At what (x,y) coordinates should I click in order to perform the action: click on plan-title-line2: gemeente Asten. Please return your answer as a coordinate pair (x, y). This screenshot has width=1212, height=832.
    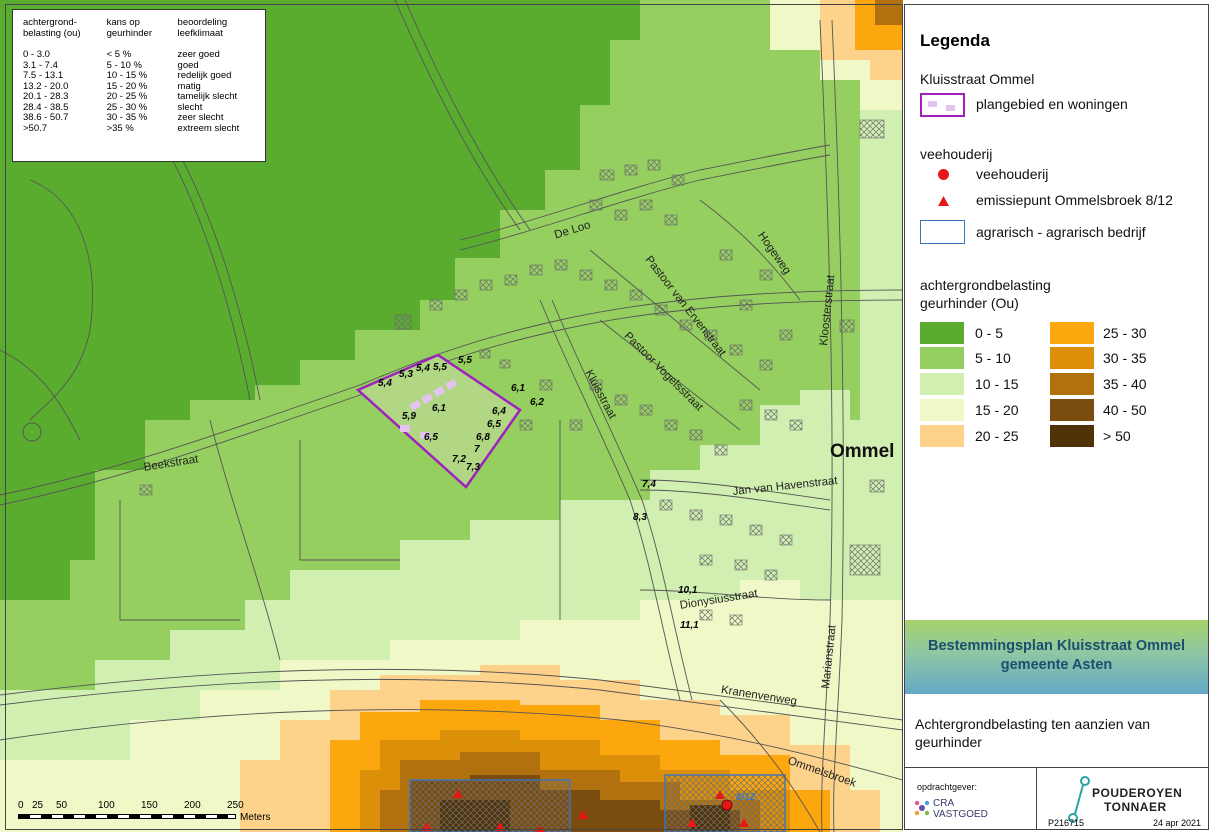
    Looking at the image, I should click on (1056, 665).